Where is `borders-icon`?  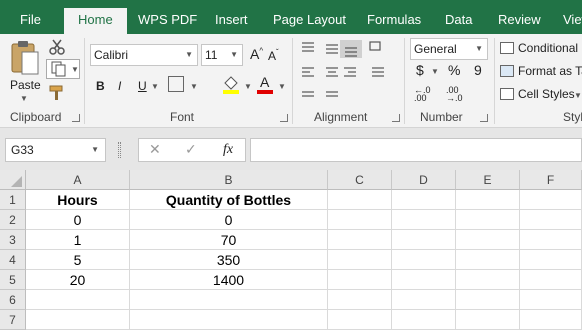
borders-icon is located at coordinates (176, 84).